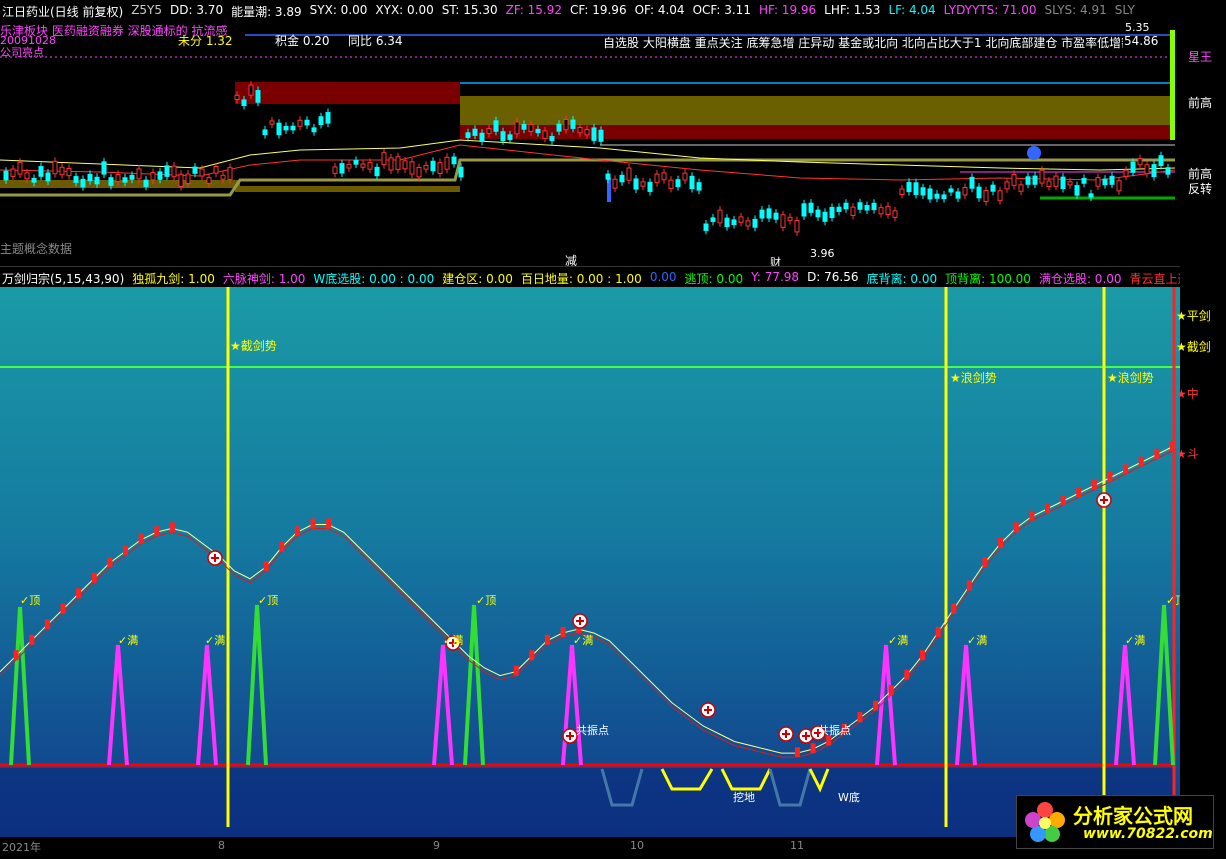 The height and width of the screenshot is (859, 1226). I want to click on subbar-item-1: 独孤九剑: 1.00, so click(173, 279).